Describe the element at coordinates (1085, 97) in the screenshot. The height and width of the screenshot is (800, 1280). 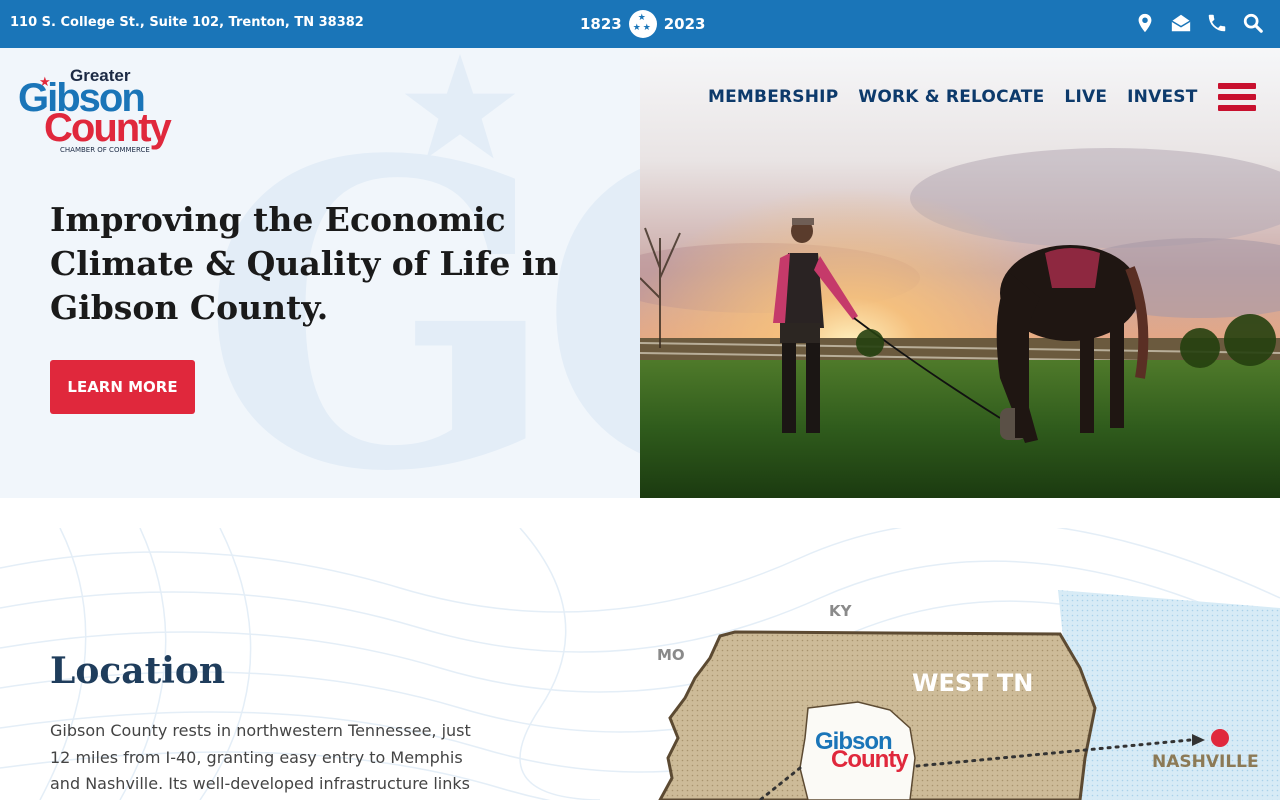
I see `nav-live: LIVE` at that location.